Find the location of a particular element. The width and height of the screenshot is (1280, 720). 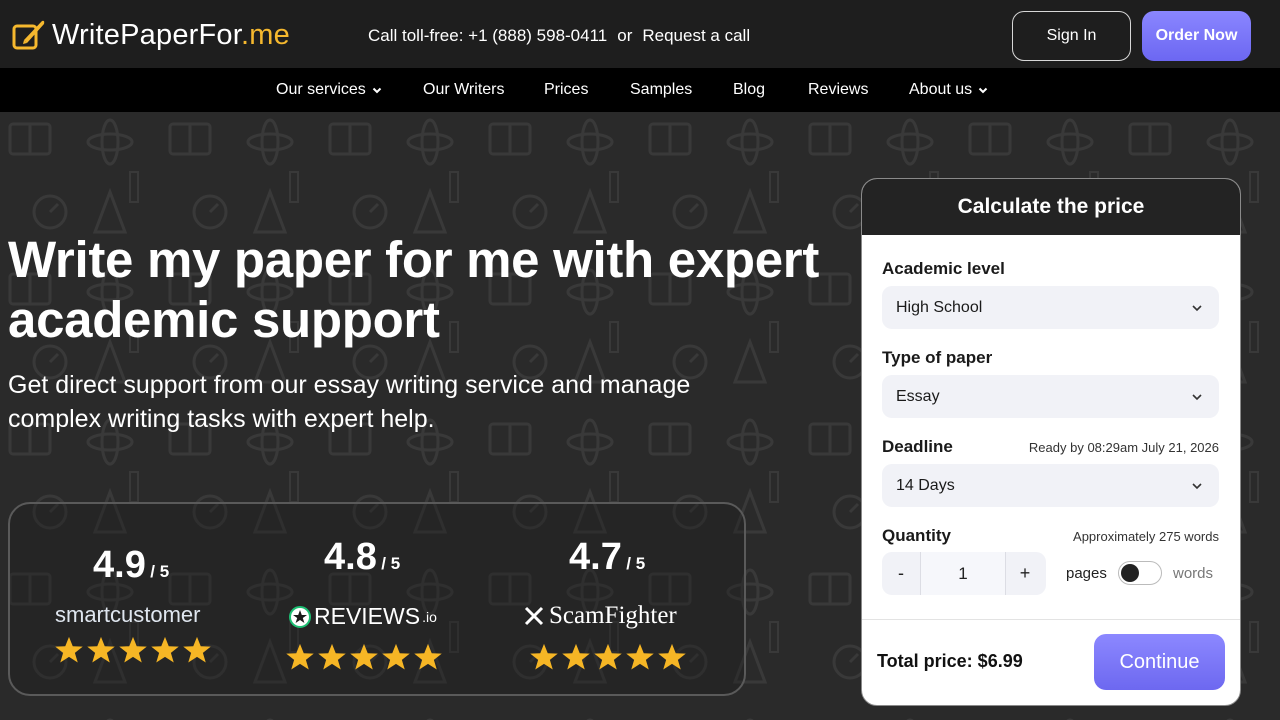

nav-item-samples: Samples is located at coordinates (661, 90).